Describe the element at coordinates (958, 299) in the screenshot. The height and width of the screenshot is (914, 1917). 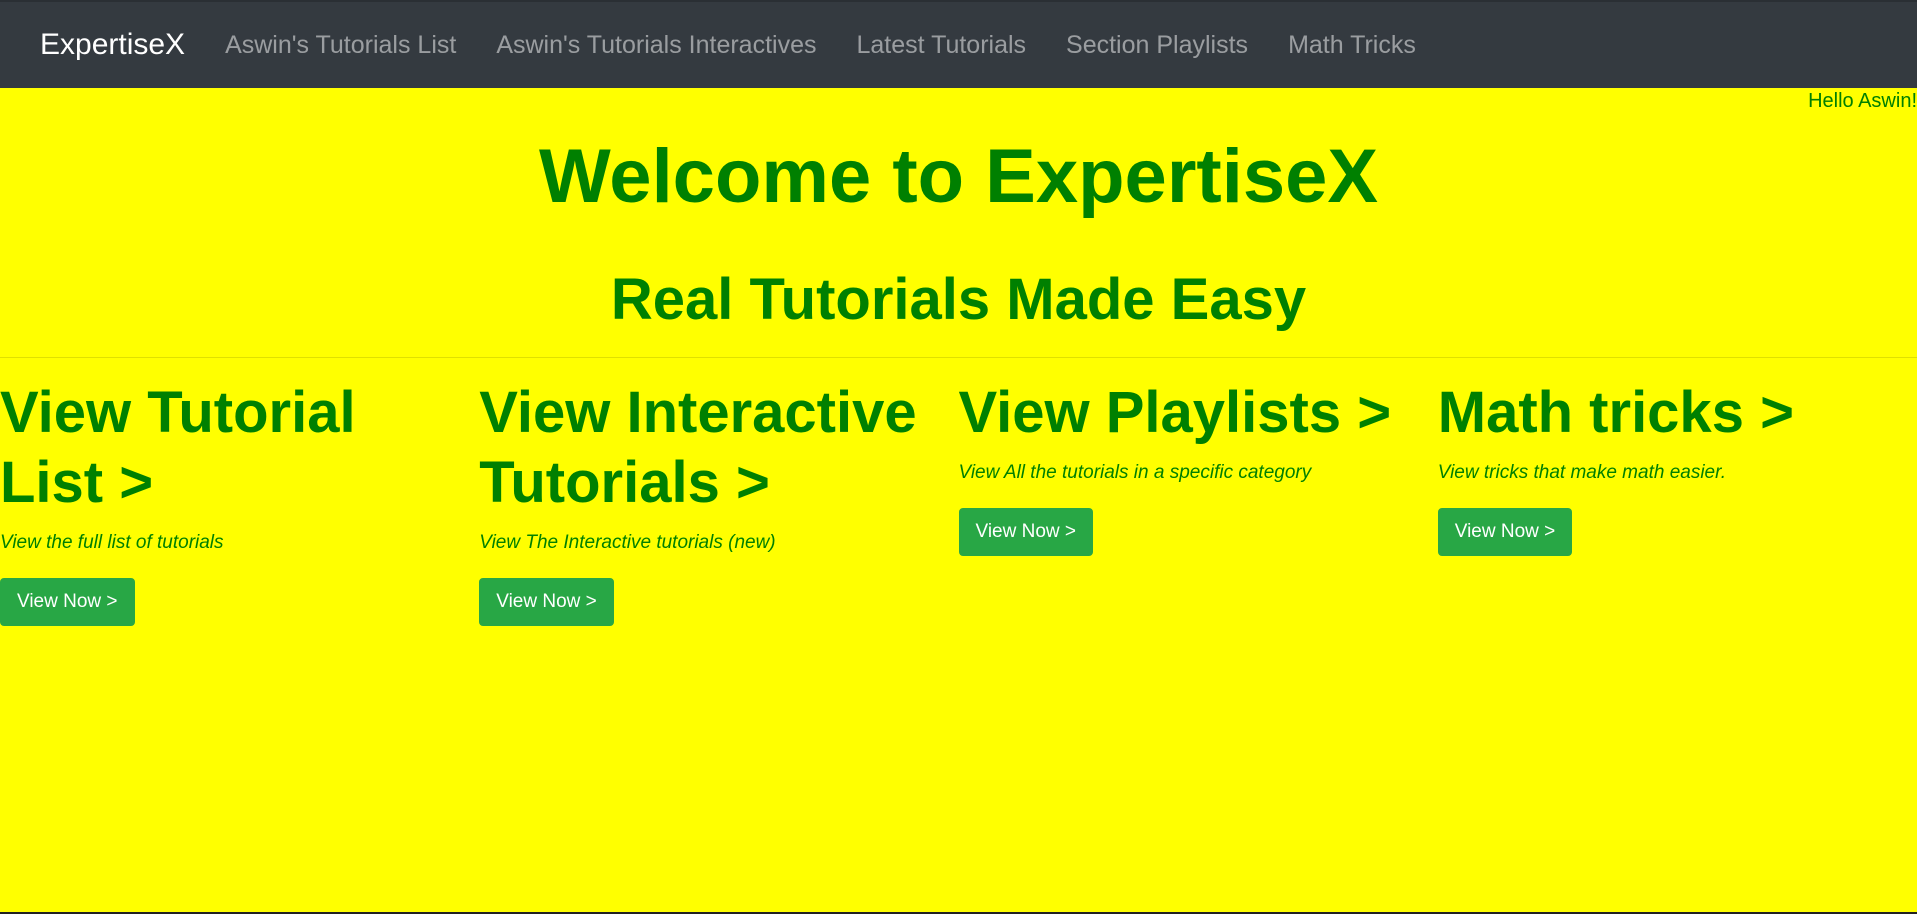
I see `page-subtitle: Real Tutorials Made Easy` at that location.